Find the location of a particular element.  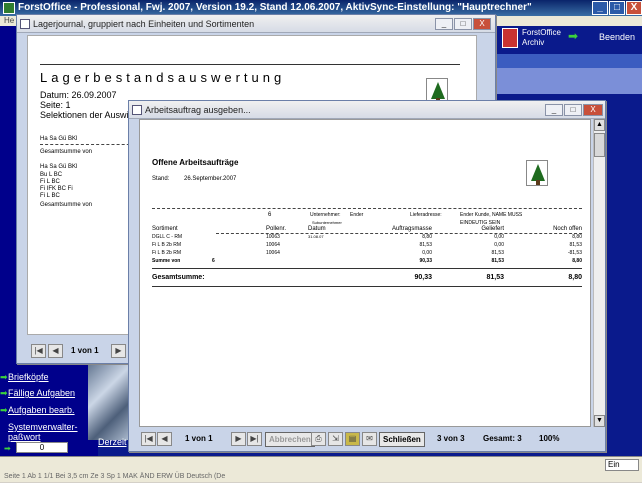

column-header: Noch offen is located at coordinates (567, 229).